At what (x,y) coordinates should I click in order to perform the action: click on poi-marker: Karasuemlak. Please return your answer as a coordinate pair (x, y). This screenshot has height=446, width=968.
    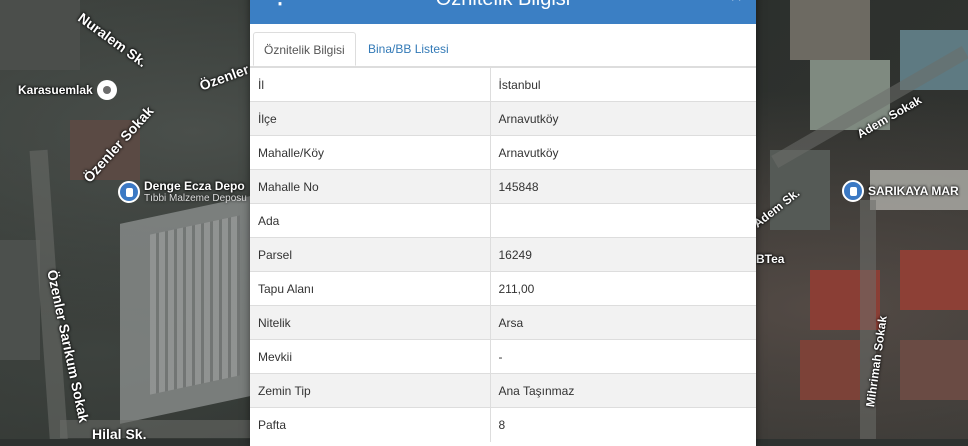
    Looking at the image, I should click on (67, 90).